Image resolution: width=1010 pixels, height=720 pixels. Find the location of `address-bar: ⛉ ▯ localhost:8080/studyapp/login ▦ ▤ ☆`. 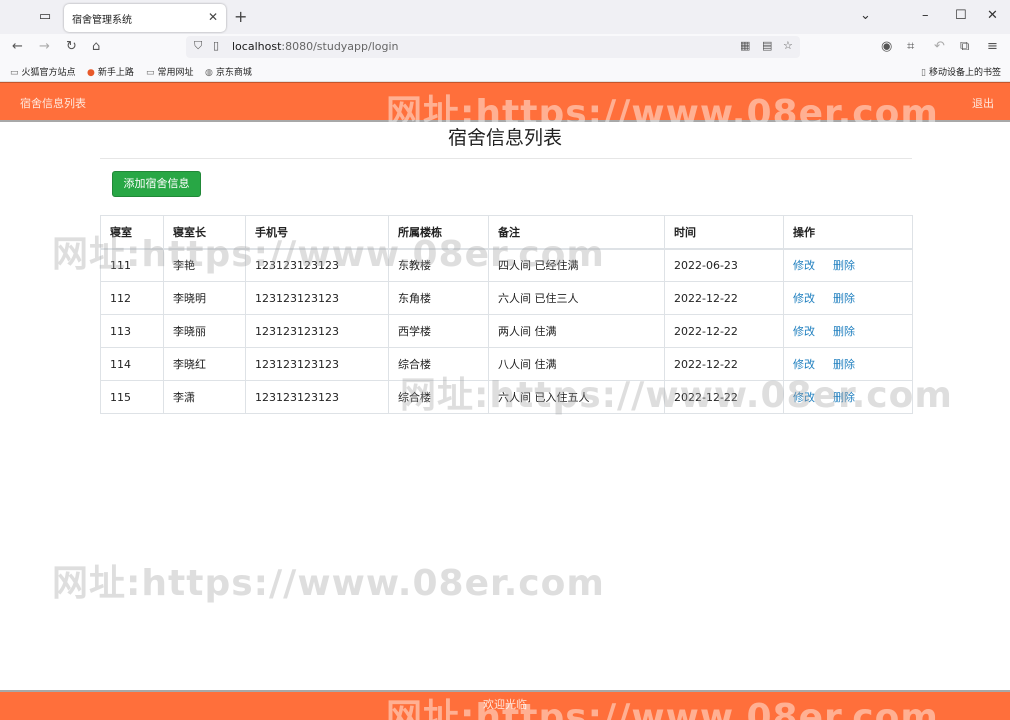

address-bar: ⛉ ▯ localhost:8080/studyapp/login ▦ ▤ ☆ is located at coordinates (493, 47).